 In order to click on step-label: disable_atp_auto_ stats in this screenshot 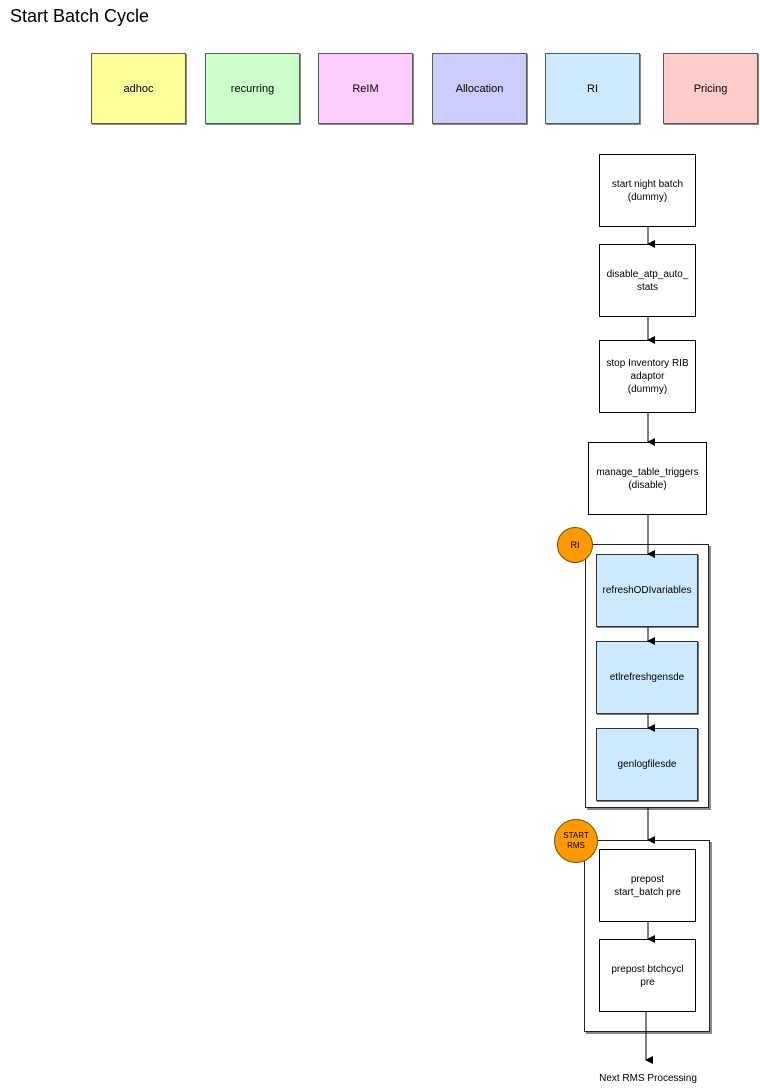, I will do `click(647, 280)`.